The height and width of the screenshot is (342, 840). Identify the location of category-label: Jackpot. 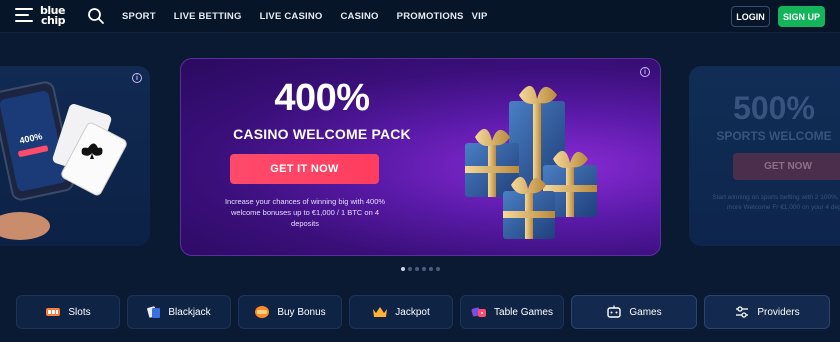
(412, 312).